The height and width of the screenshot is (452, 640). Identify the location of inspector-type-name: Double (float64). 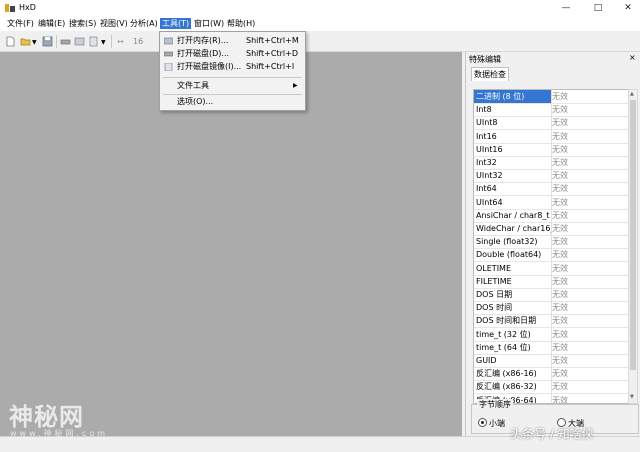
(513, 255).